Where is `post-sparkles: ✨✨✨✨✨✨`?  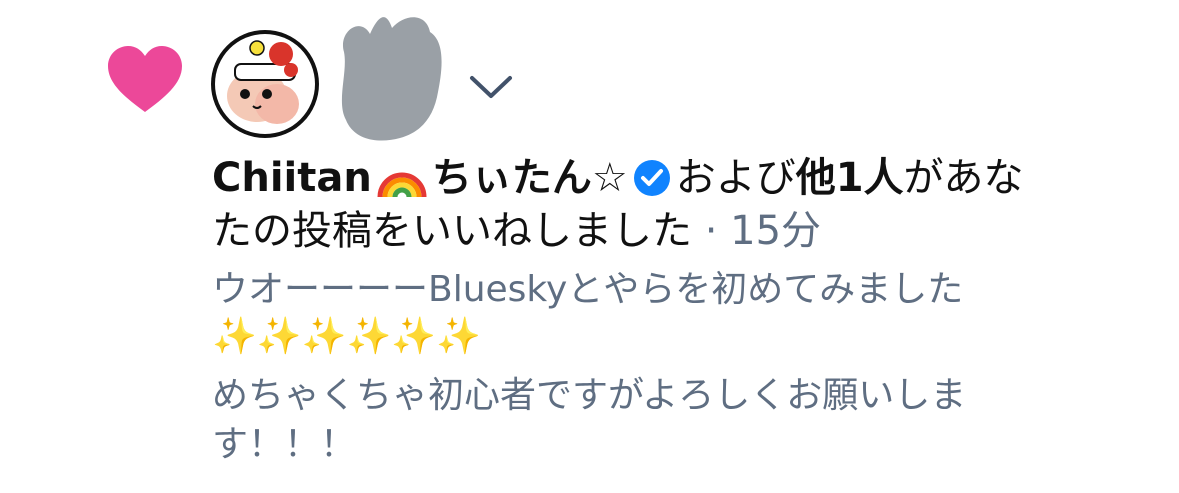 post-sparkles: ✨✨✨✨✨✨ is located at coordinates (346, 337).